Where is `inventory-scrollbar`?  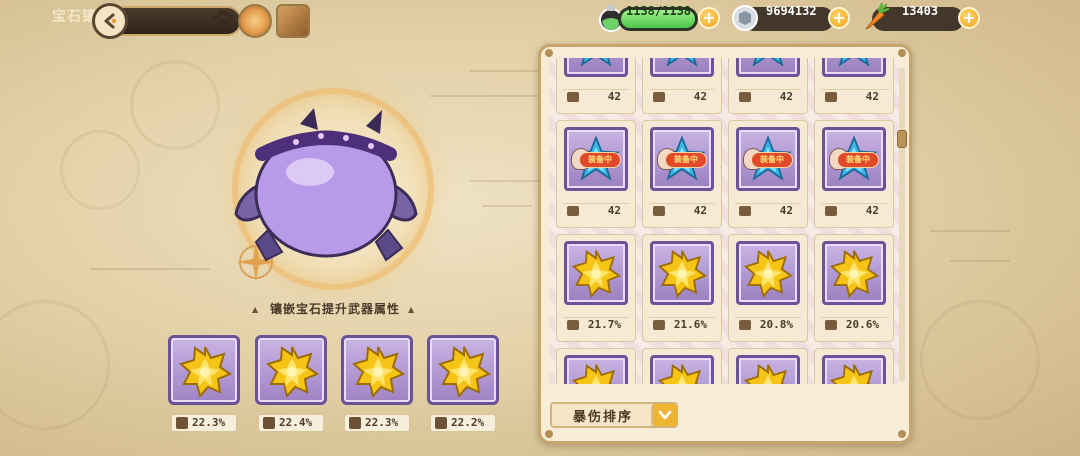
inventory-scrollbar is located at coordinates (902, 225).